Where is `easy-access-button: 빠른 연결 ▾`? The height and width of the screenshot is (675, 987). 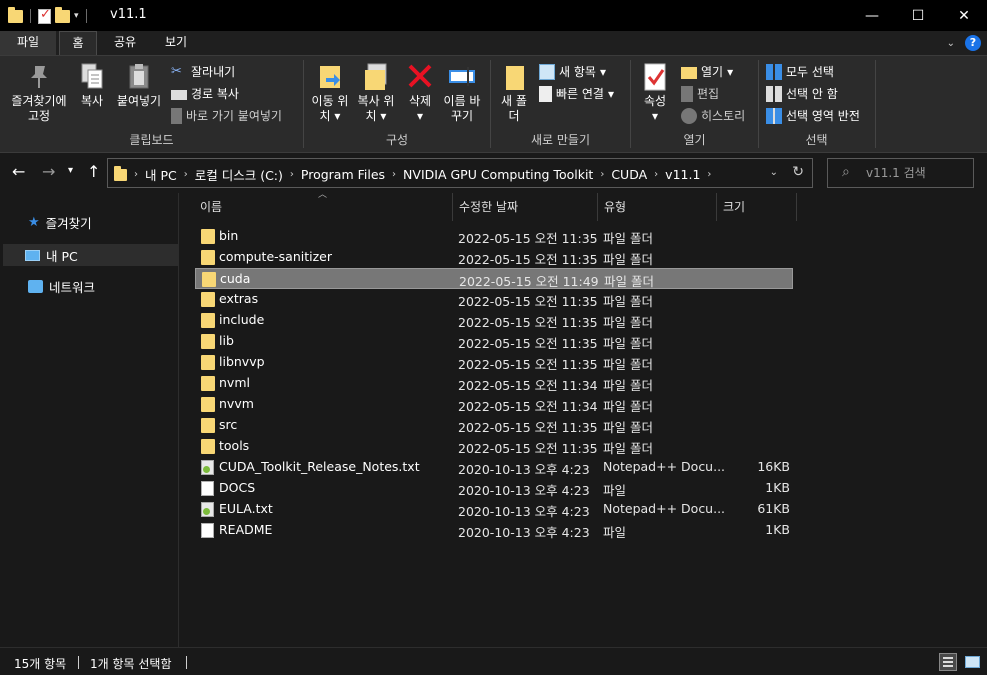 easy-access-button: 빠른 연결 ▾ is located at coordinates (576, 93).